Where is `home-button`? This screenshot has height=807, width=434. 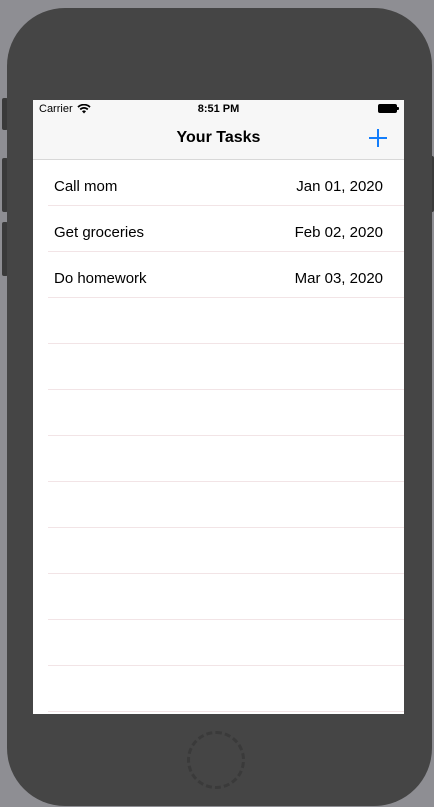 home-button is located at coordinates (216, 760).